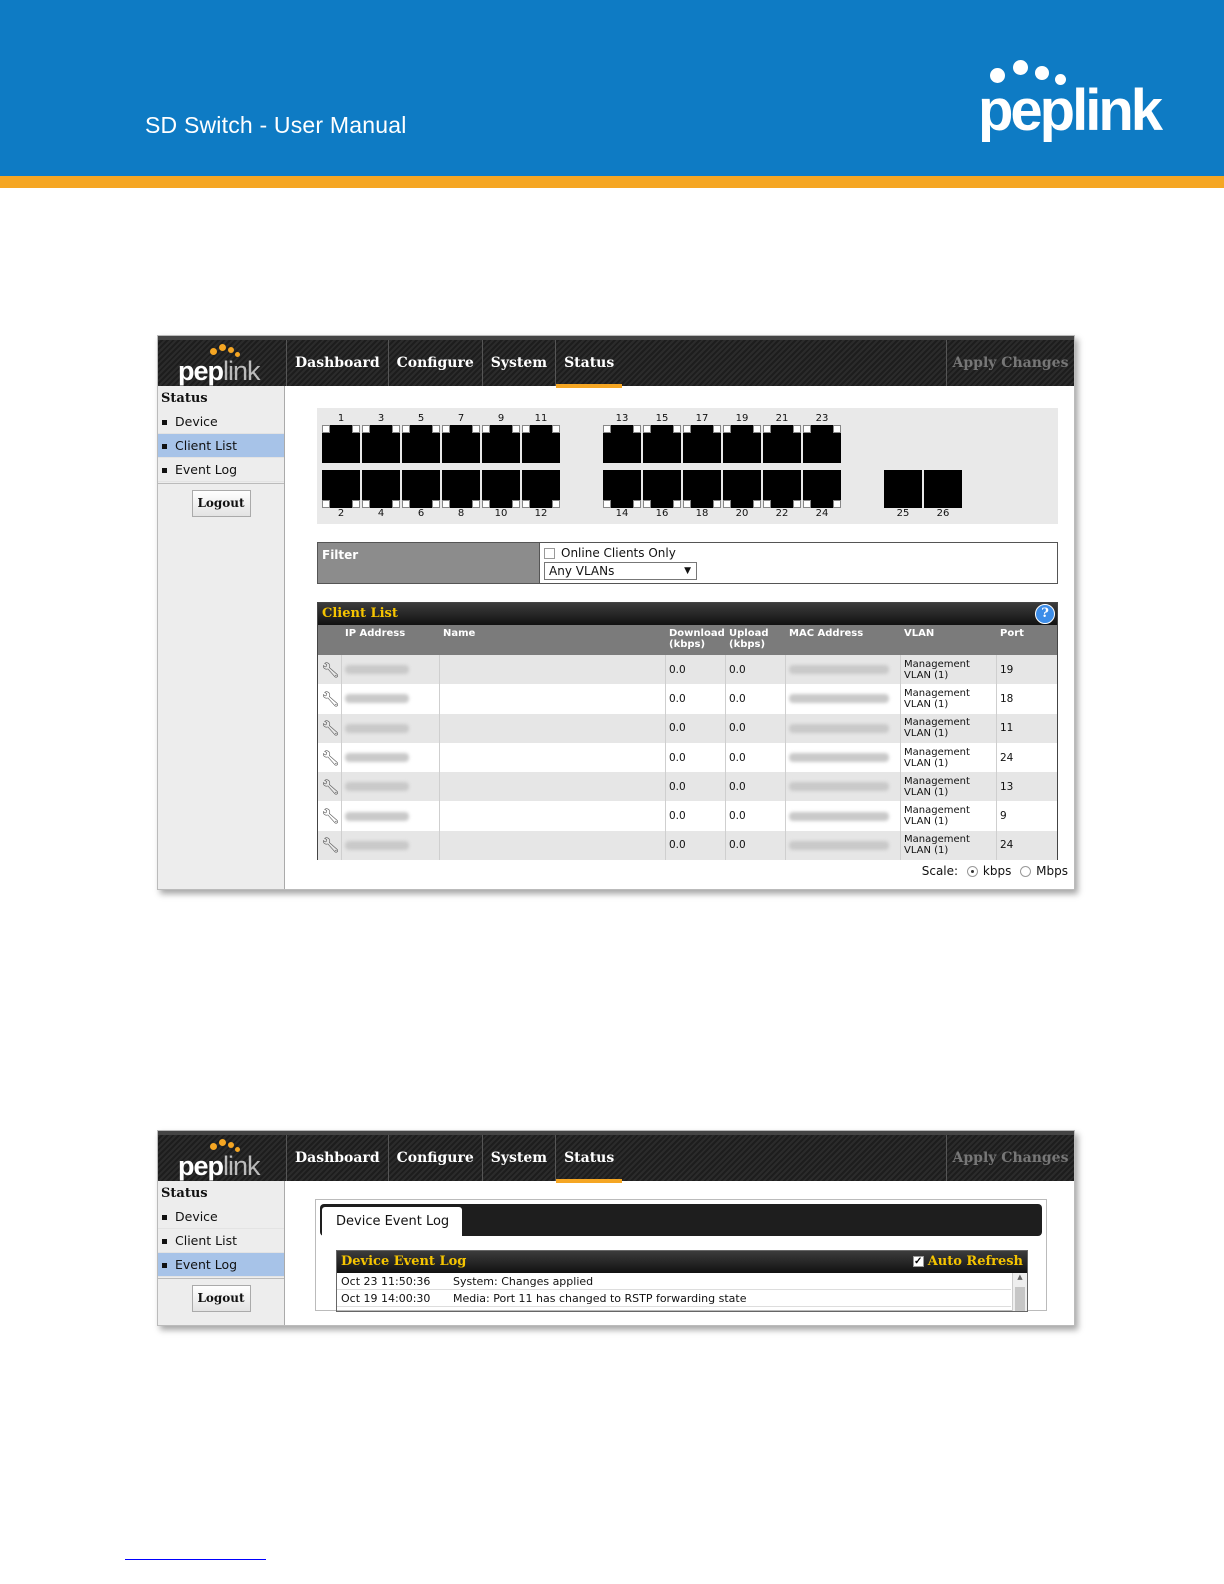  I want to click on col-mac-address: MAC Address, so click(843, 640).